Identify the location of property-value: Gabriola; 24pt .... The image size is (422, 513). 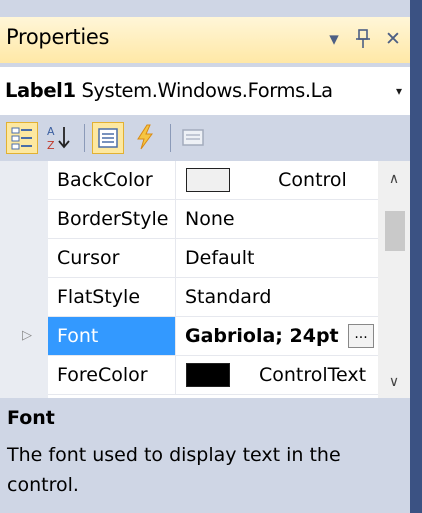
(277, 336).